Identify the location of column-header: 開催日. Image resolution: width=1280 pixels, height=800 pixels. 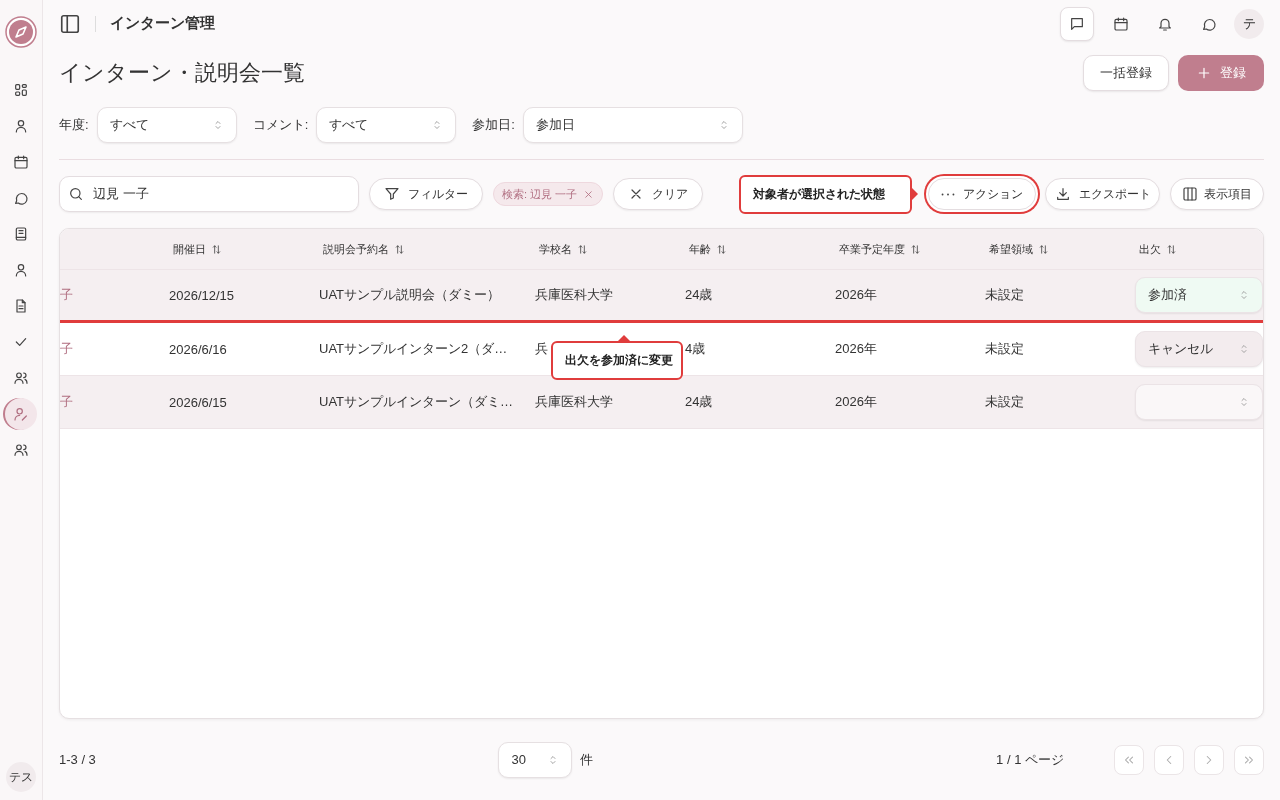
(240, 249).